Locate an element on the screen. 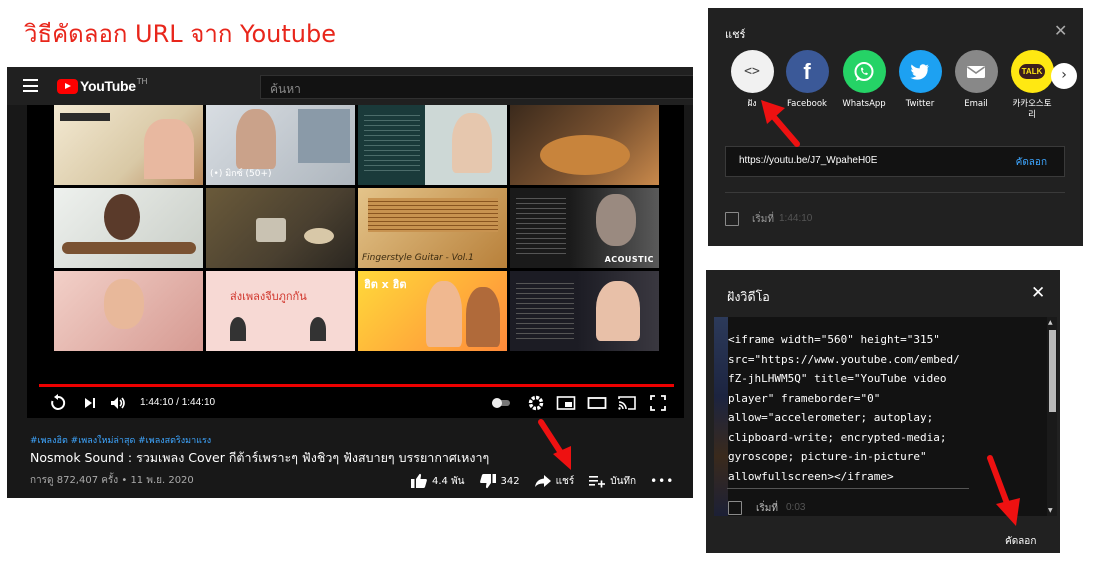 Image resolution: width=1097 pixels, height=563 pixels. email-icon is located at coordinates (976, 71).